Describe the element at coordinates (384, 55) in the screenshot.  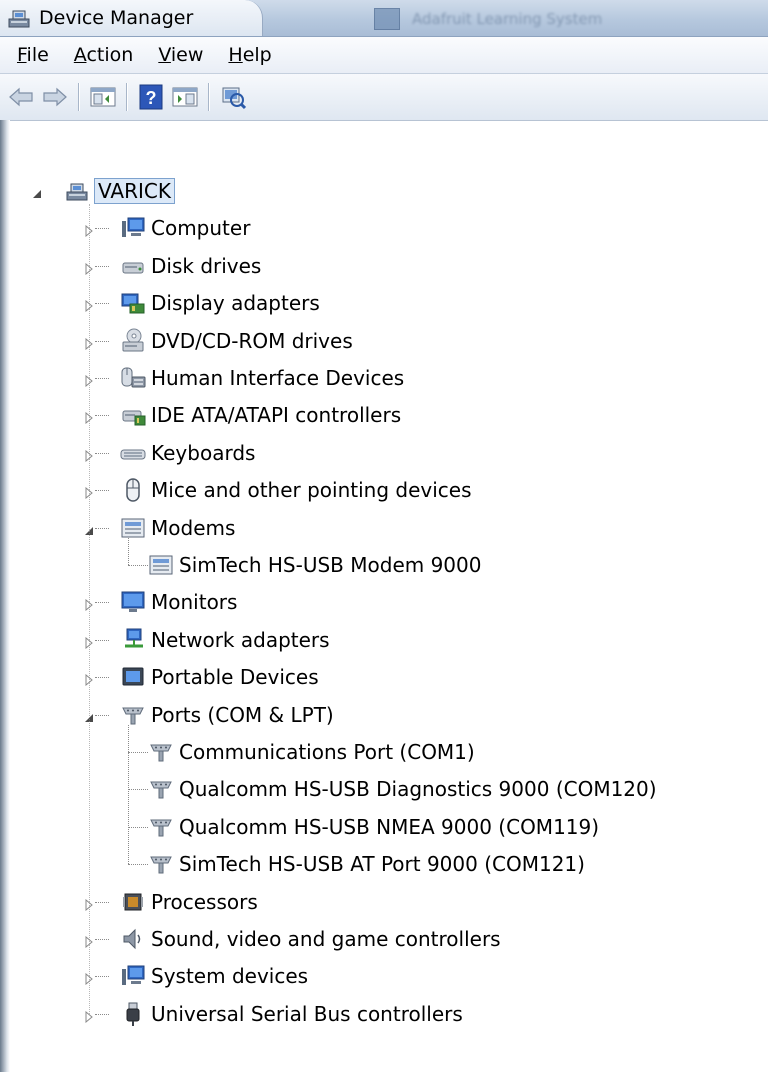
I see `menu-bar: File Action View Help` at that location.